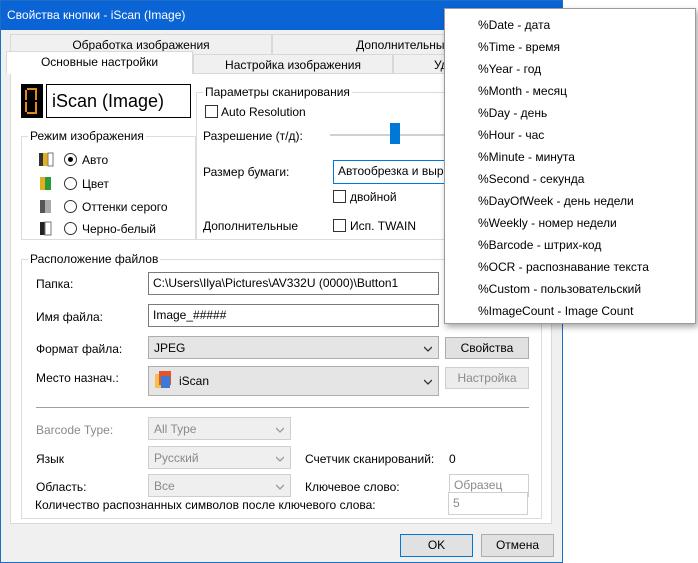 The image size is (698, 563). Describe the element at coordinates (176, 458) in the screenshot. I see `language-value: Русский` at that location.